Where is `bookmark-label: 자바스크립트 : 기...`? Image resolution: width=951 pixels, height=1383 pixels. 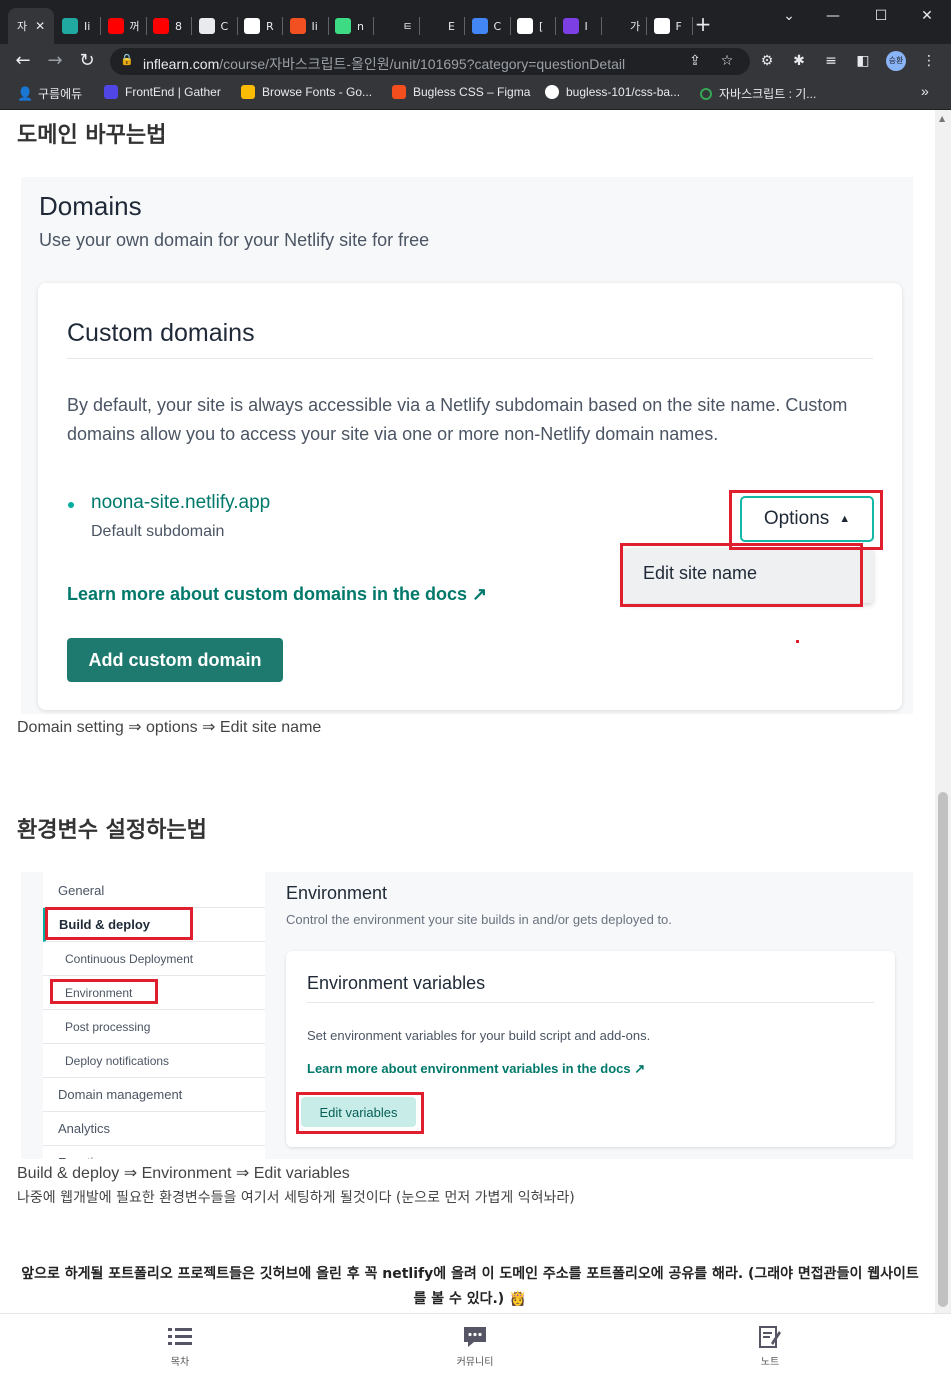 bookmark-label: 자바스크립트 : 기... is located at coordinates (768, 94).